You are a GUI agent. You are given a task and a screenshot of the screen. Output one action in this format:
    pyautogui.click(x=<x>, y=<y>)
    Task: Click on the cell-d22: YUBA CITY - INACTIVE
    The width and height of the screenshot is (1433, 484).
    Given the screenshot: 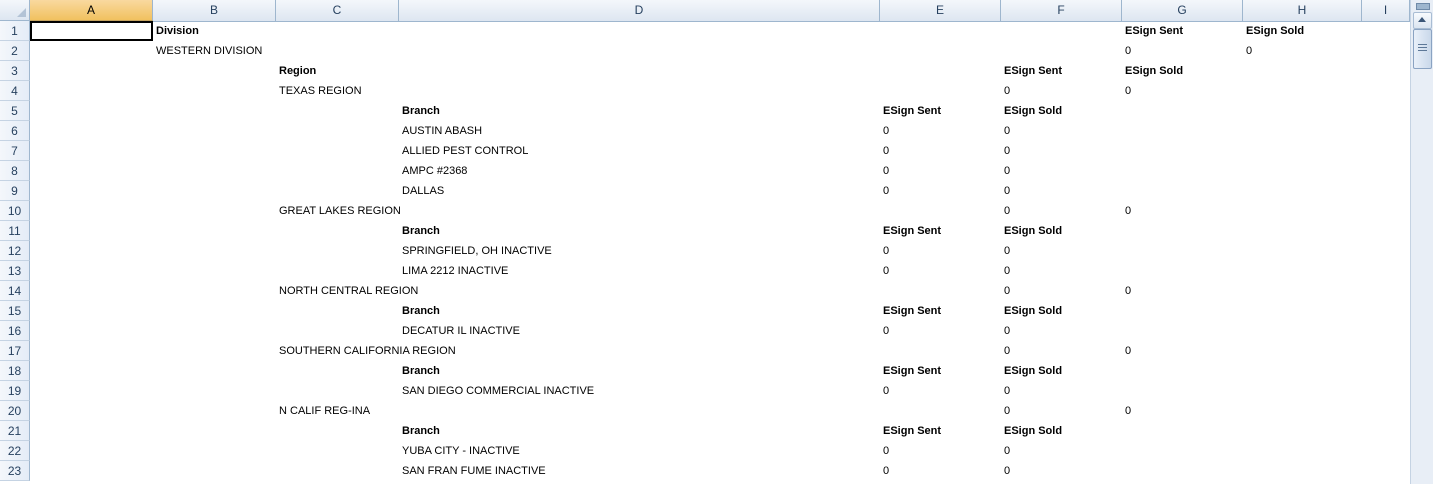 What is the action you would take?
    pyautogui.click(x=459, y=451)
    